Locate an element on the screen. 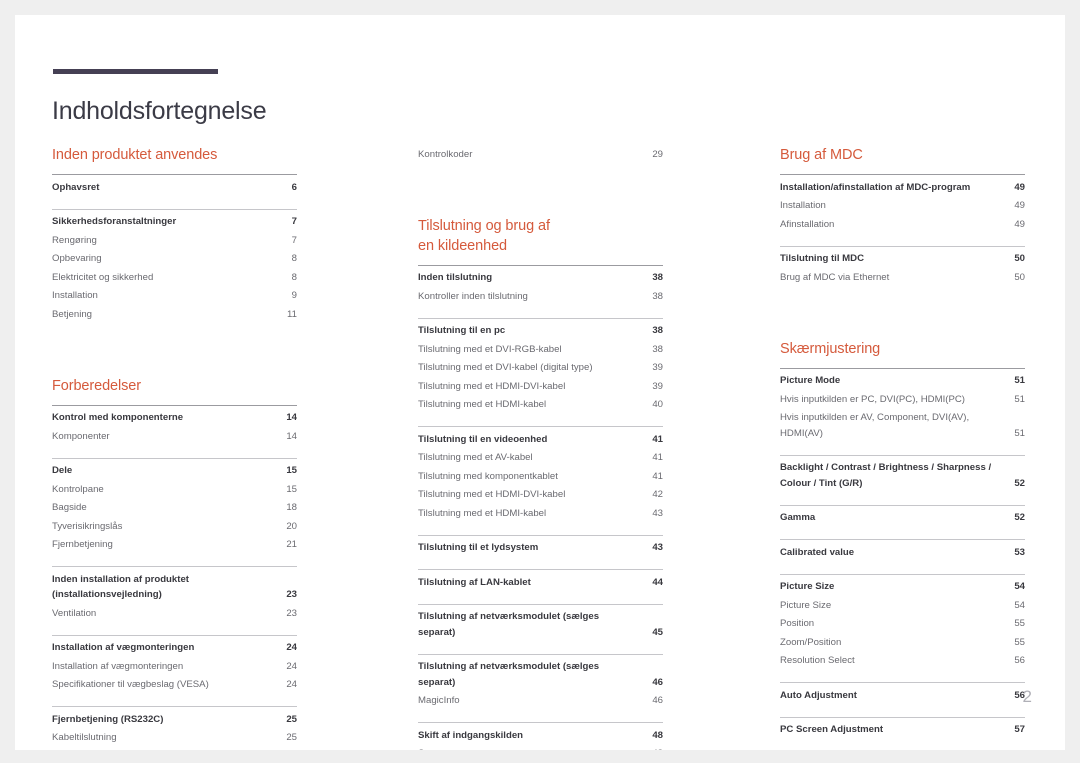  toc-entry: Fjernbetjening (RS232C) 25 is located at coordinates (174, 719).